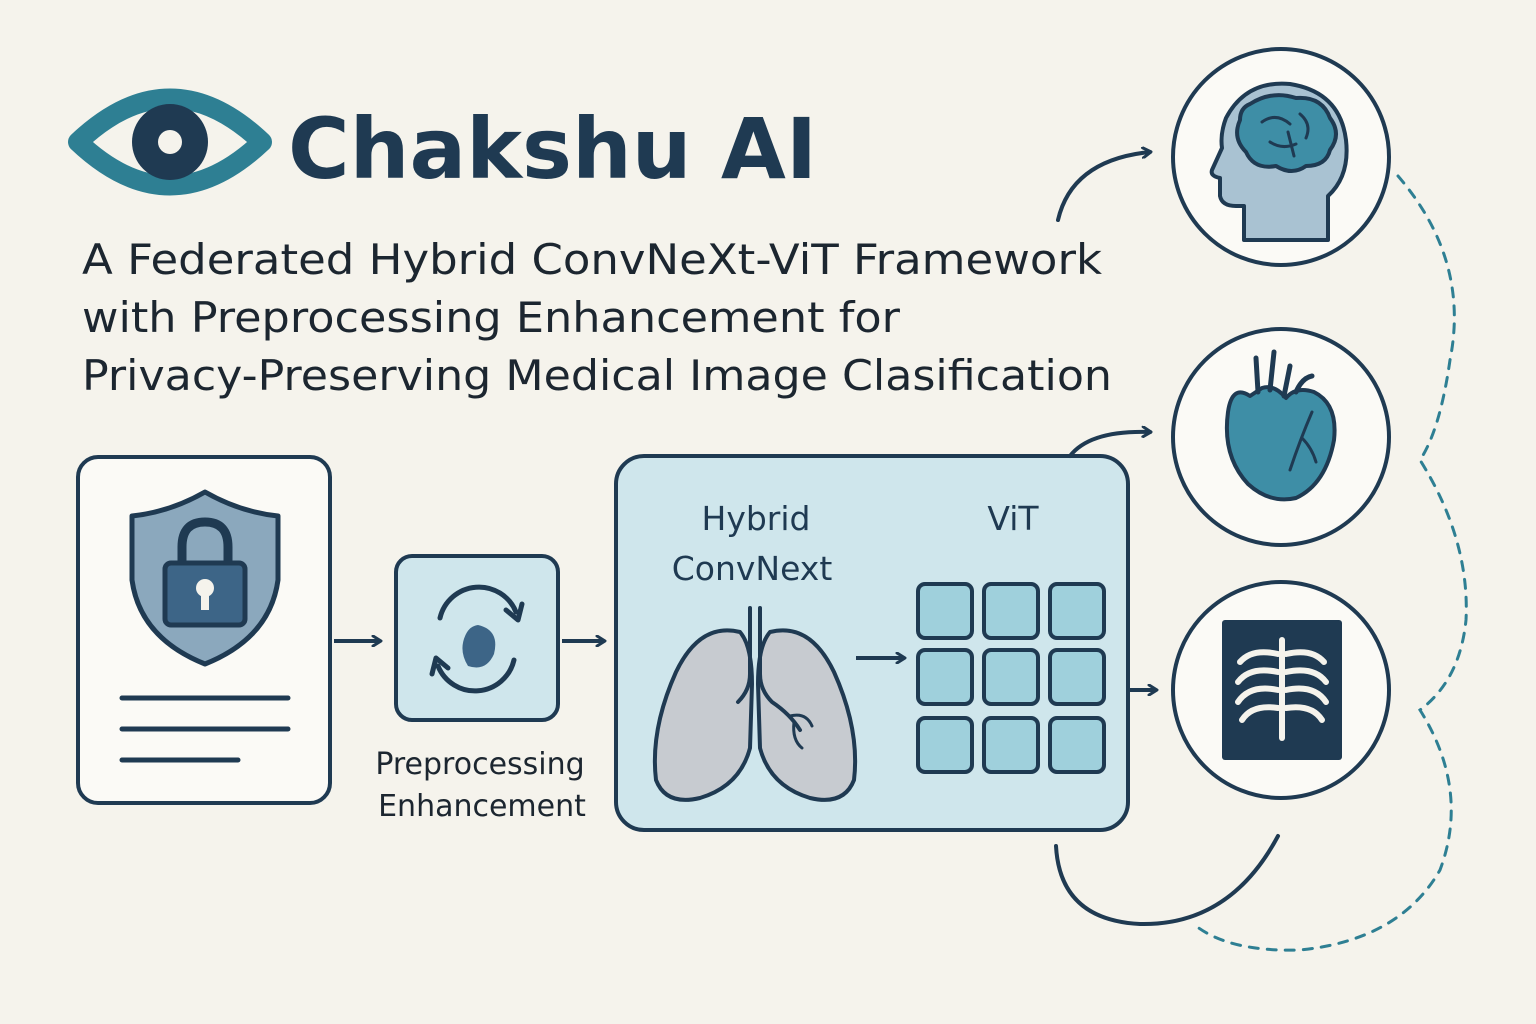 This screenshot has width=1536, height=1024. What do you see at coordinates (752, 568) in the screenshot?
I see `convnext-label-line-2: ConvNext` at bounding box center [752, 568].